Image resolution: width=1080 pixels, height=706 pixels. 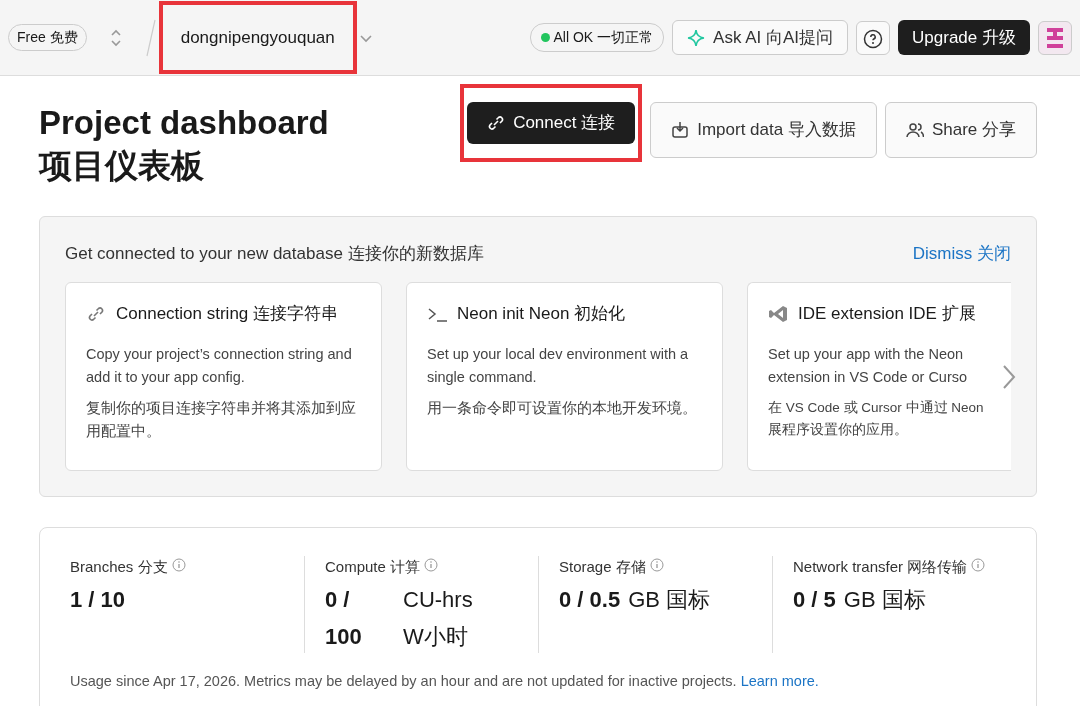 I want to click on slash-divider, so click(x=150, y=37).